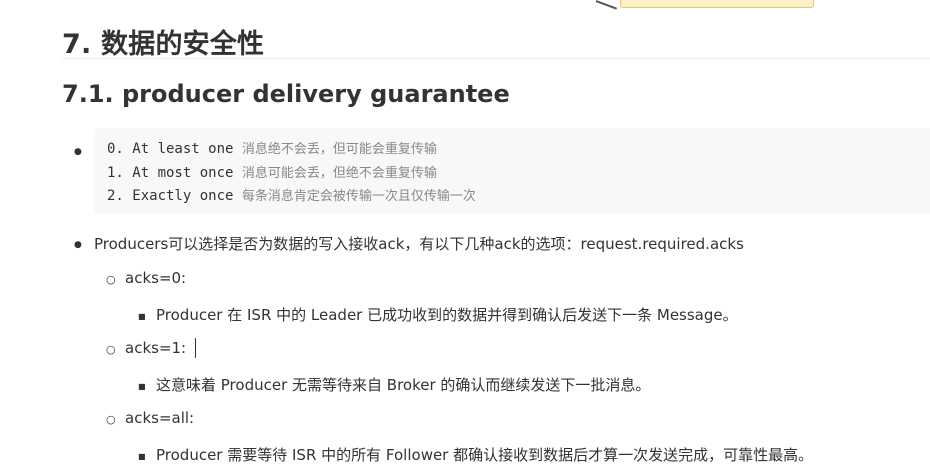  What do you see at coordinates (163, 44) in the screenshot?
I see `section-heading: 7. 数据的安全性` at bounding box center [163, 44].